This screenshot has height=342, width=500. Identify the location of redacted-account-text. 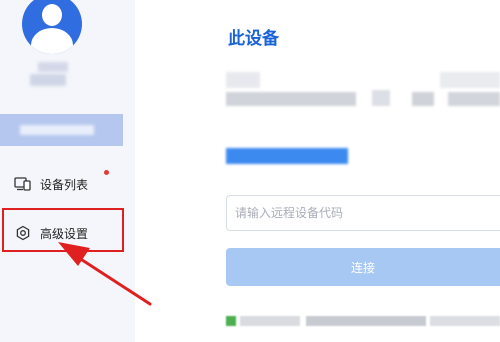
(57, 130).